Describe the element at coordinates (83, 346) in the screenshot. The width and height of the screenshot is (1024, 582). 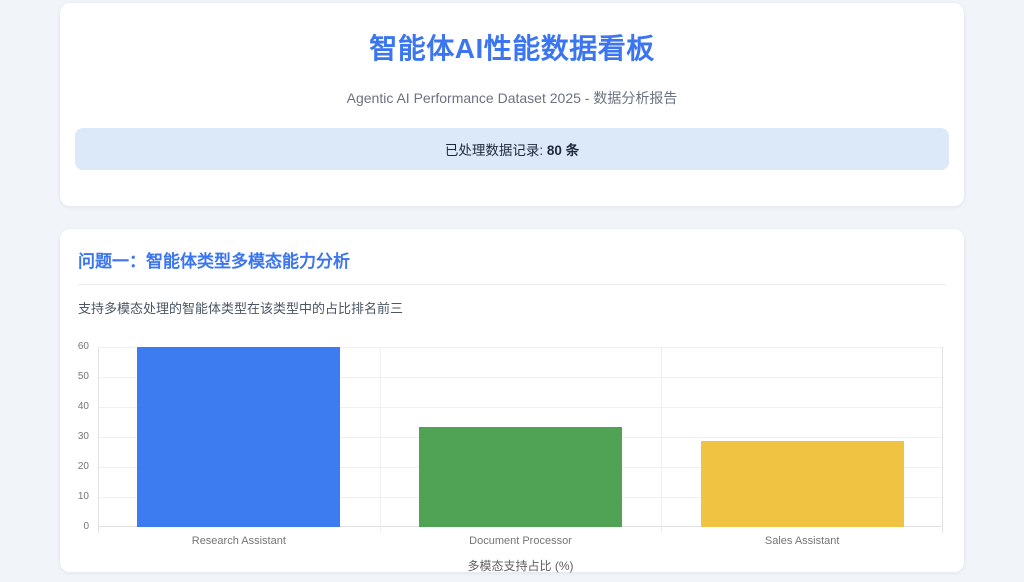
I see `y-tick-label: 60` at that location.